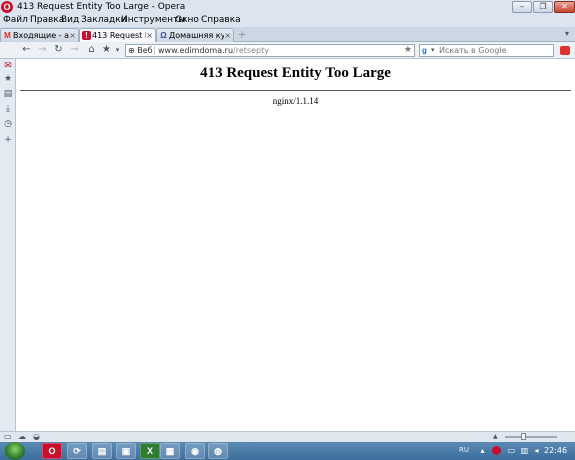 This screenshot has width=575, height=460. Describe the element at coordinates (8, 109) in the screenshot. I see `downloads-icon: ⤓` at that location.